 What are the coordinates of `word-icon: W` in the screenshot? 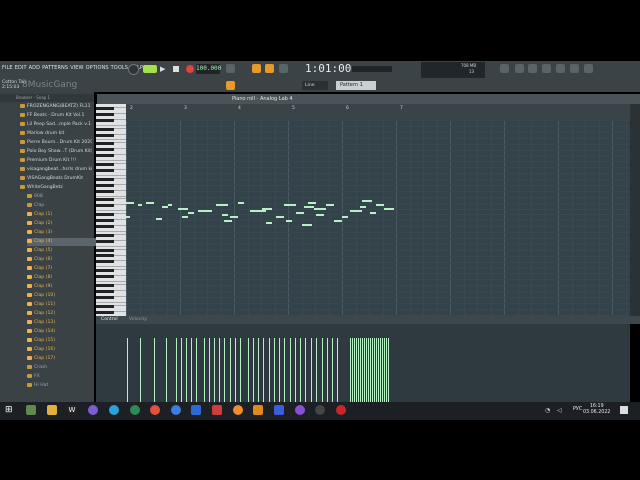 It's located at (72, 410).